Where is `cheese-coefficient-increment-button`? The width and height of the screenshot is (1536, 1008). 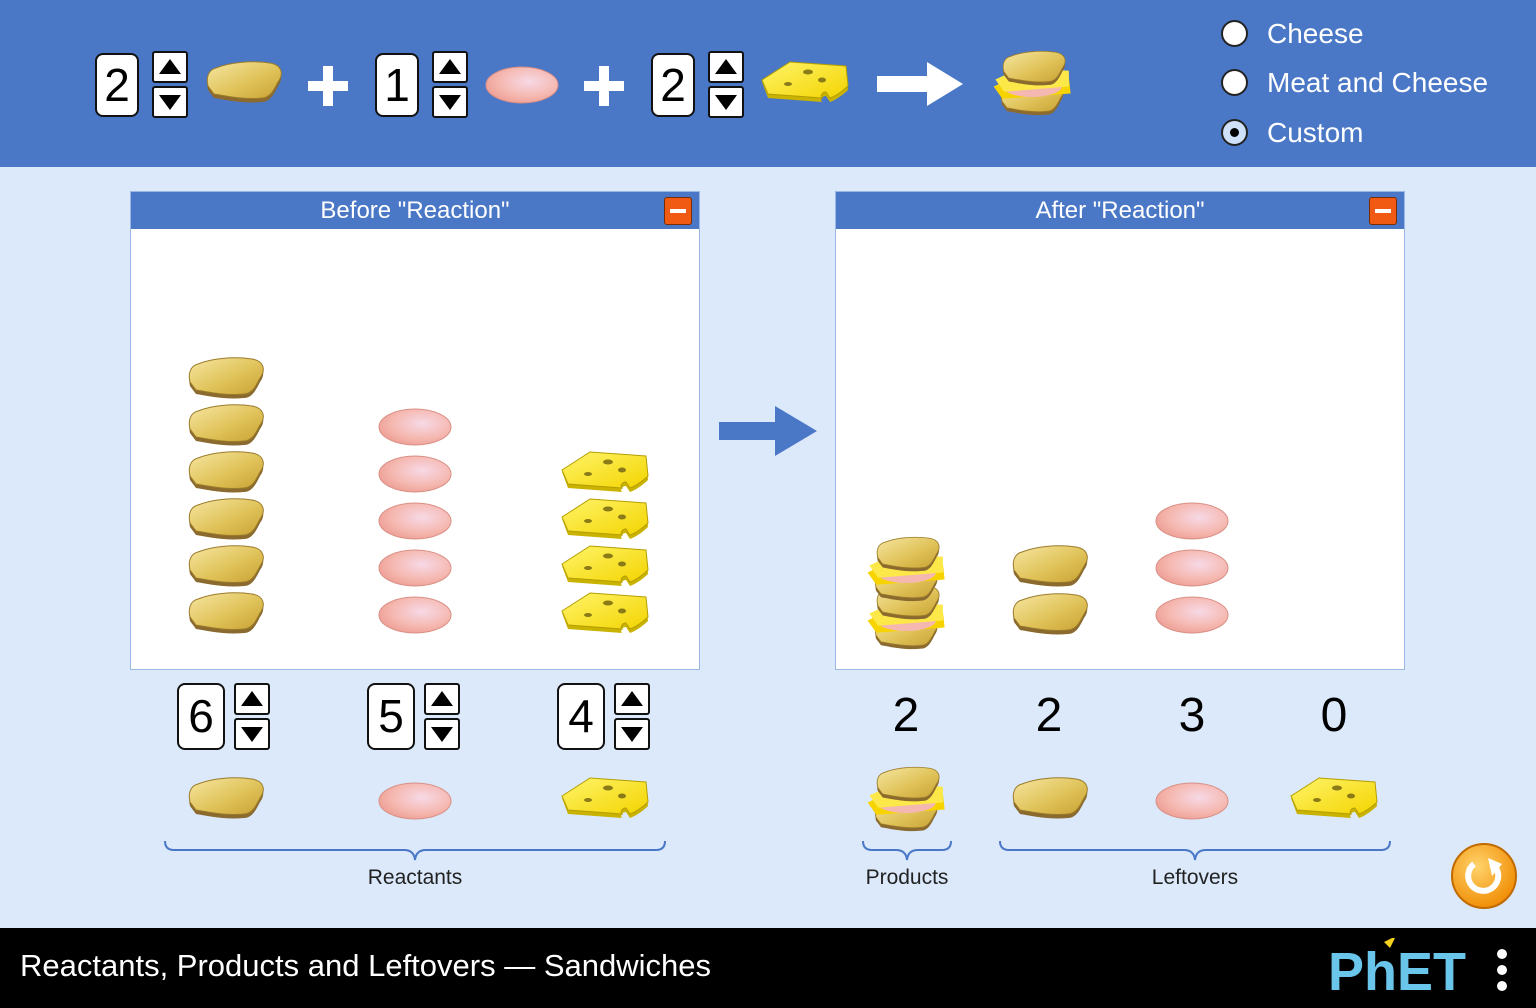
cheese-coefficient-increment-button is located at coordinates (726, 67).